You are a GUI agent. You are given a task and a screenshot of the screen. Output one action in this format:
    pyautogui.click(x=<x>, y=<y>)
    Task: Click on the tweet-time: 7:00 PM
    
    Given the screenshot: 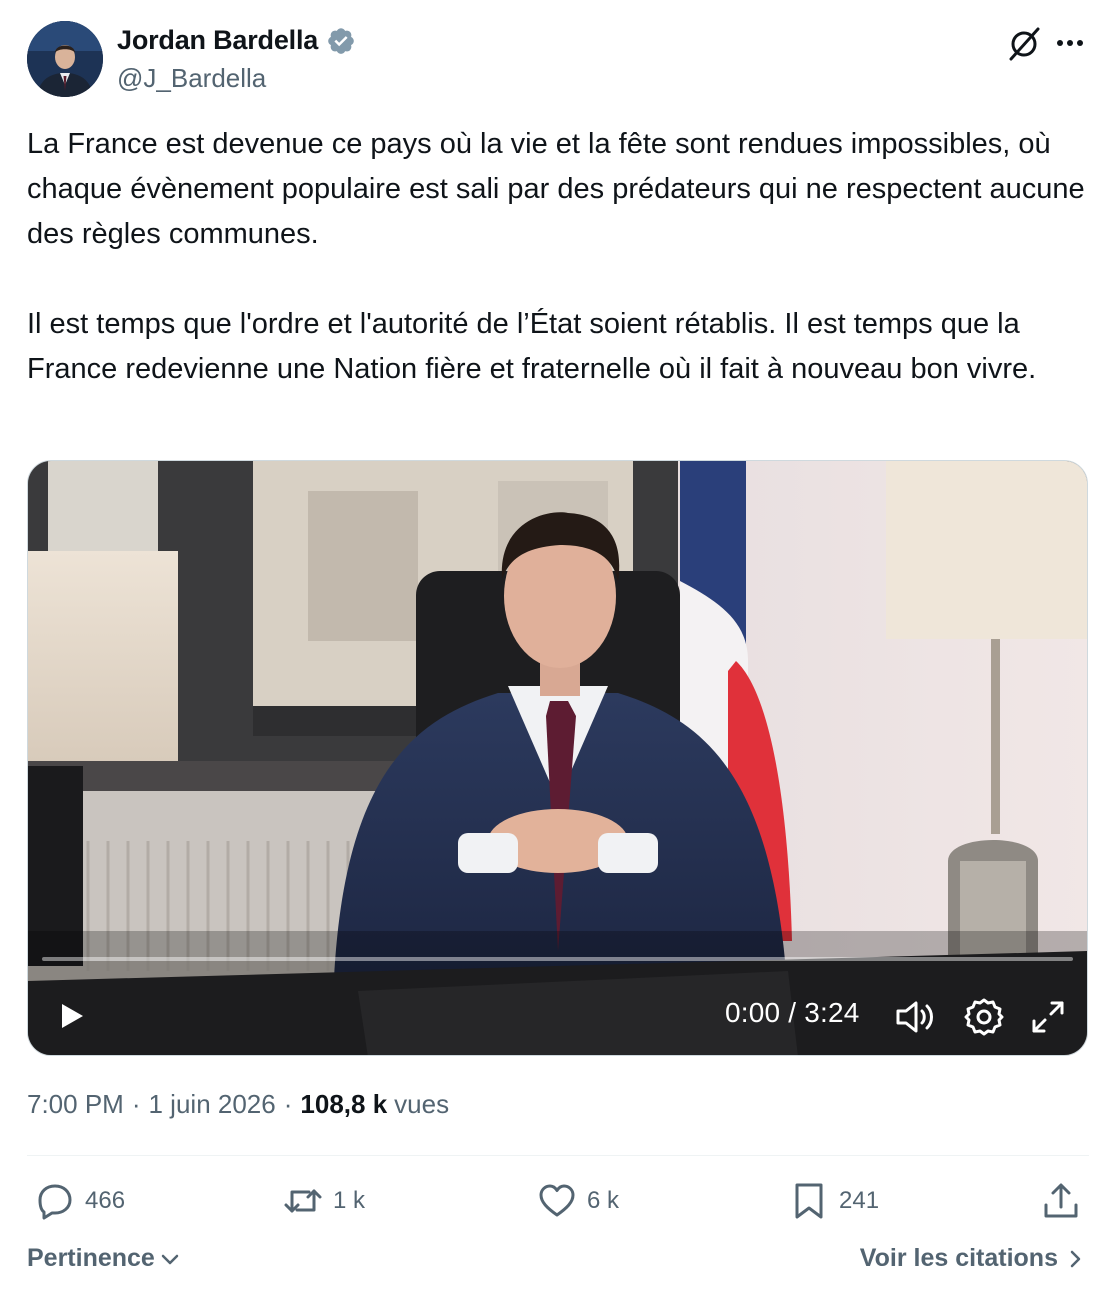 What is the action you would take?
    pyautogui.click(x=75, y=1104)
    